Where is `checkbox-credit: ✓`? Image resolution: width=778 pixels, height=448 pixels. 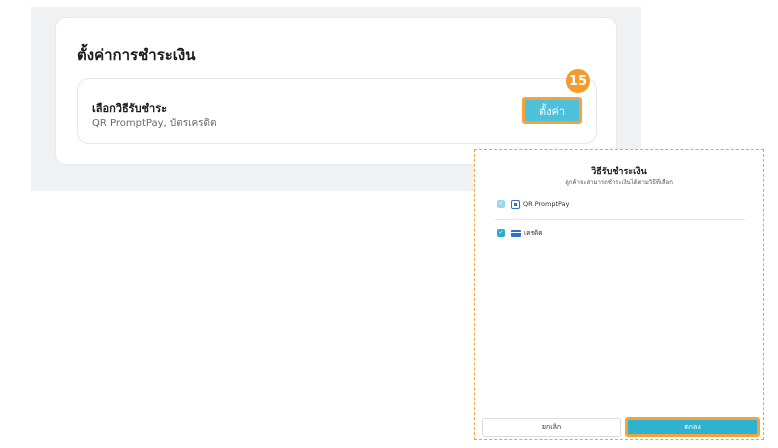 checkbox-credit: ✓ is located at coordinates (501, 233).